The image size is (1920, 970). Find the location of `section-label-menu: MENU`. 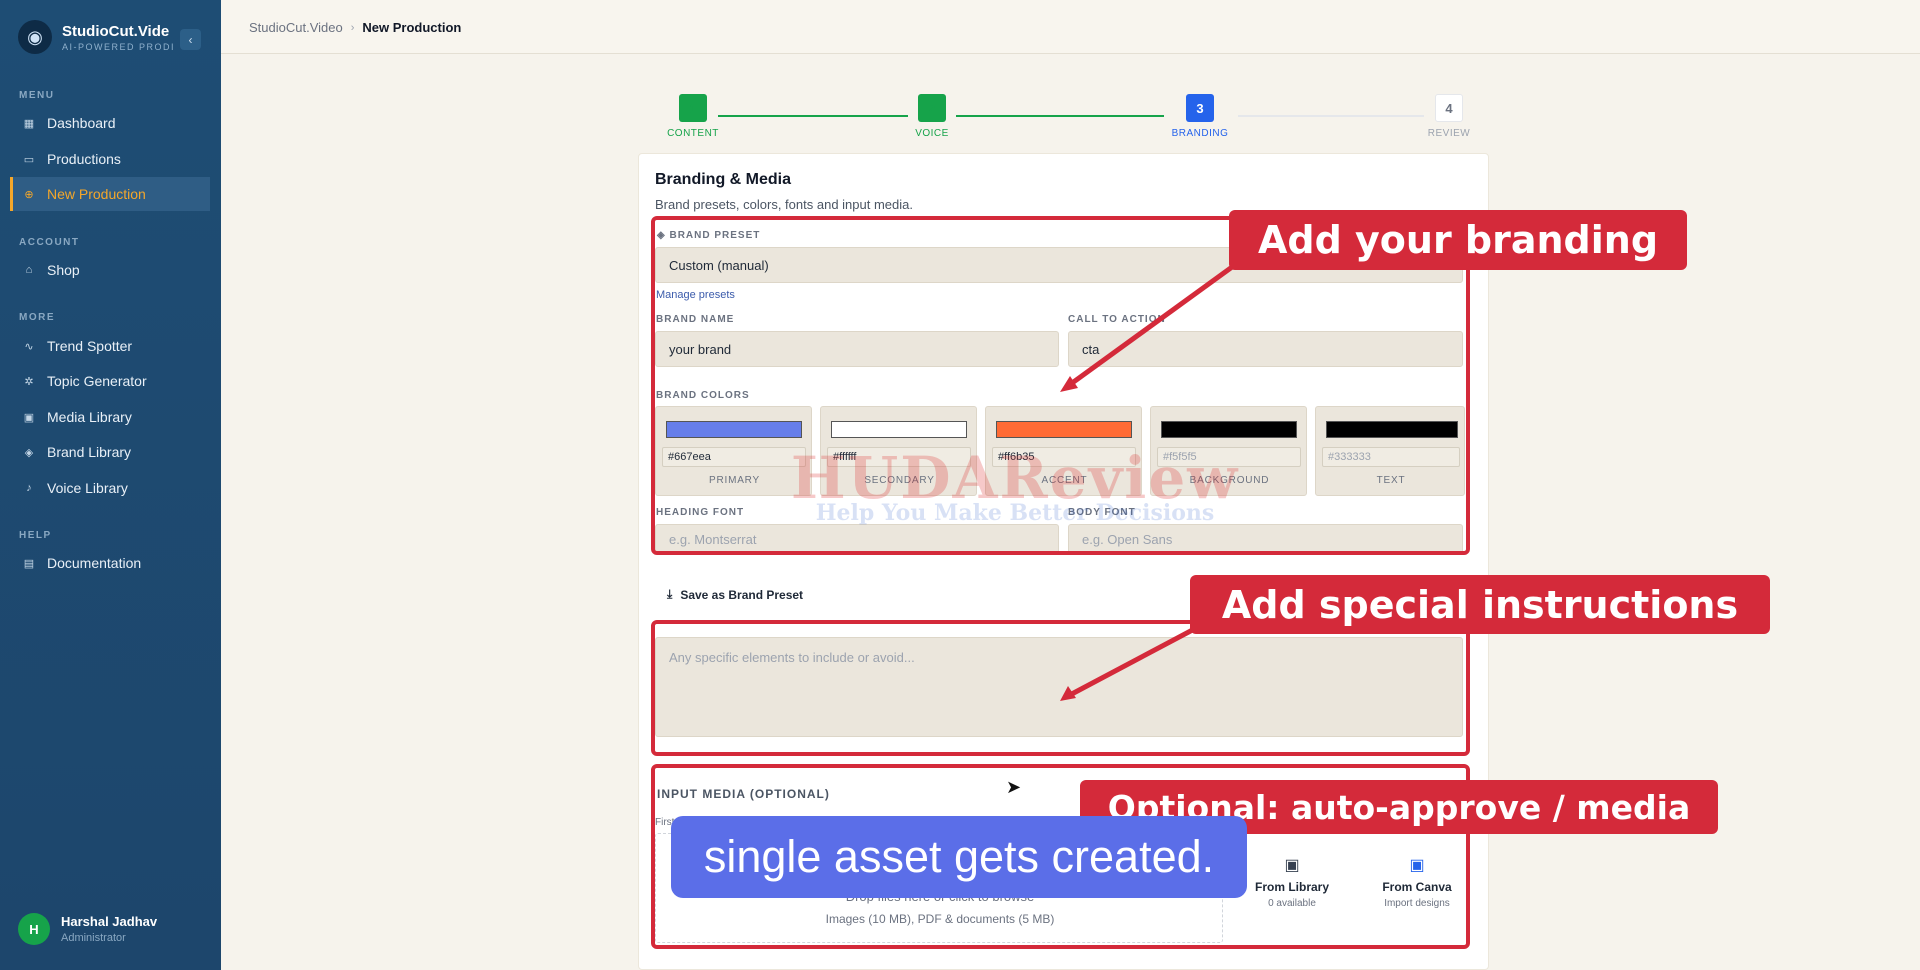

section-label-menu: MENU is located at coordinates (37, 95).